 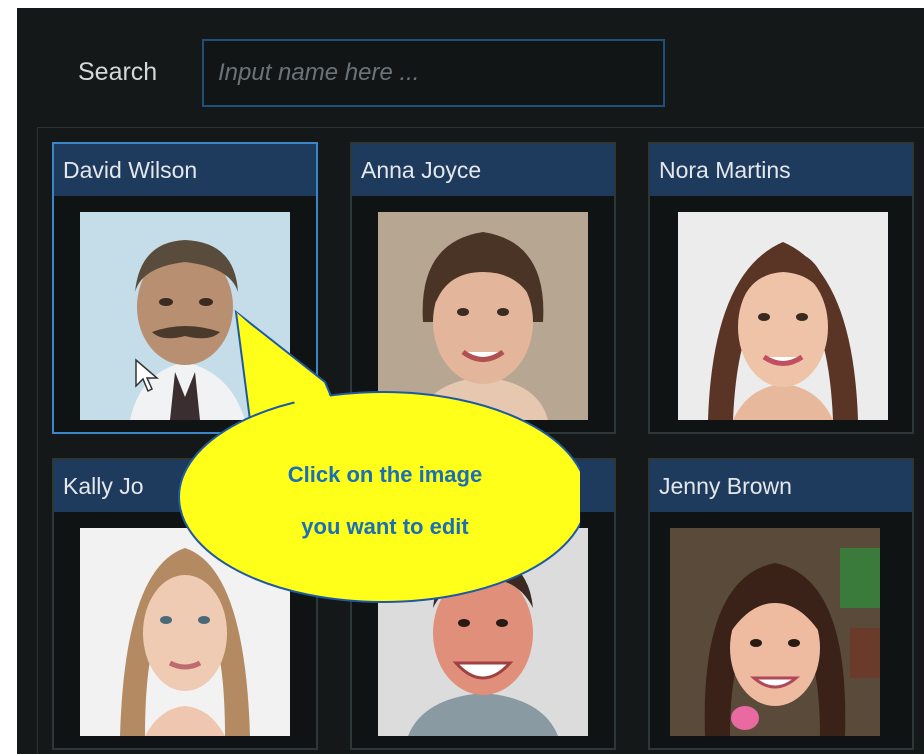 What do you see at coordinates (483, 170) in the screenshot?
I see `face-card-name: Anna Joyce` at bounding box center [483, 170].